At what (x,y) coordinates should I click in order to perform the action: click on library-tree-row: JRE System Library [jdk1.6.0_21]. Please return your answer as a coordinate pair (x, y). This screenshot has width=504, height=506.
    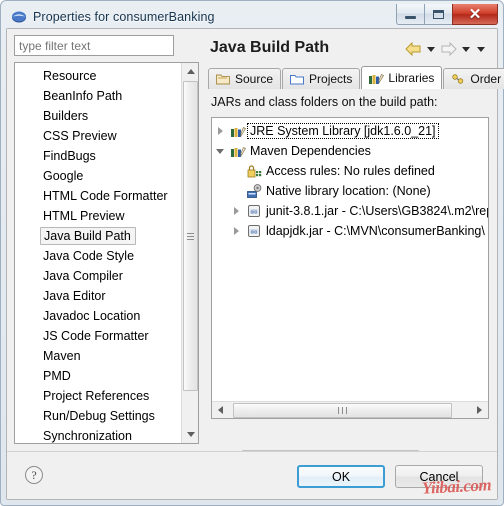
    Looking at the image, I should click on (350, 131).